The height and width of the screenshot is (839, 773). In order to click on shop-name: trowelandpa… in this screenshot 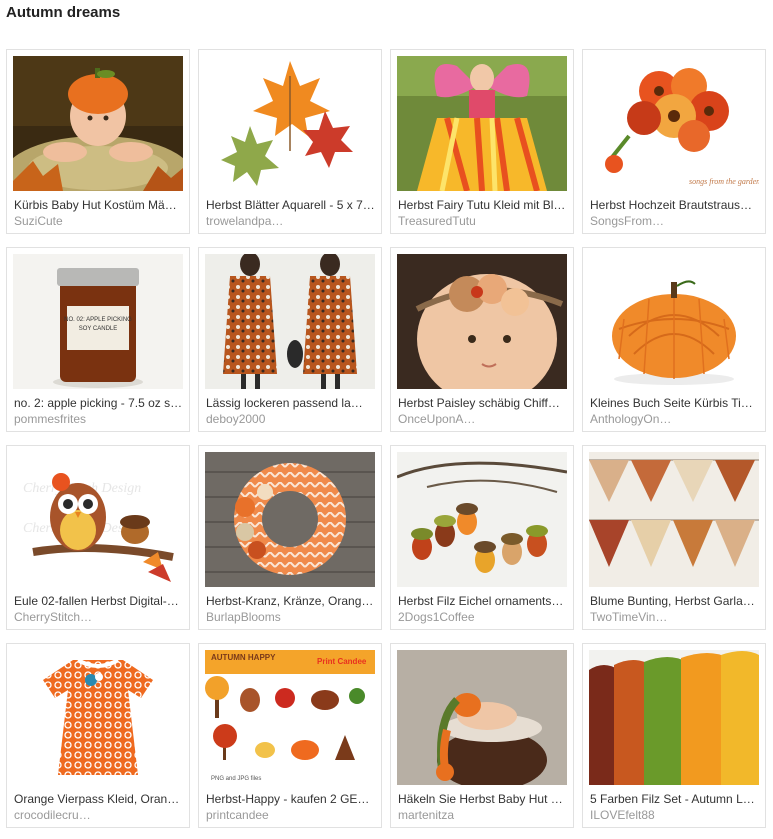, I will do `click(291, 221)`.